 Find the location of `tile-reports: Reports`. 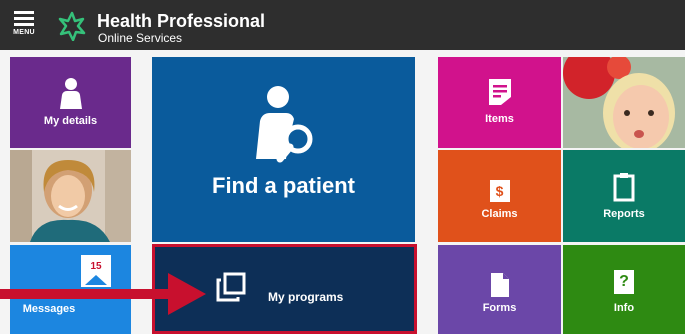

tile-reports: Reports is located at coordinates (624, 196).